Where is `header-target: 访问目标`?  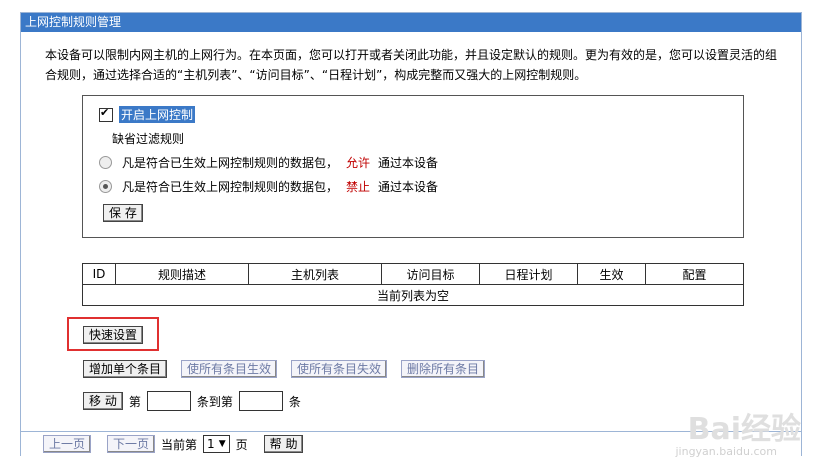 header-target: 访问目标 is located at coordinates (430, 274).